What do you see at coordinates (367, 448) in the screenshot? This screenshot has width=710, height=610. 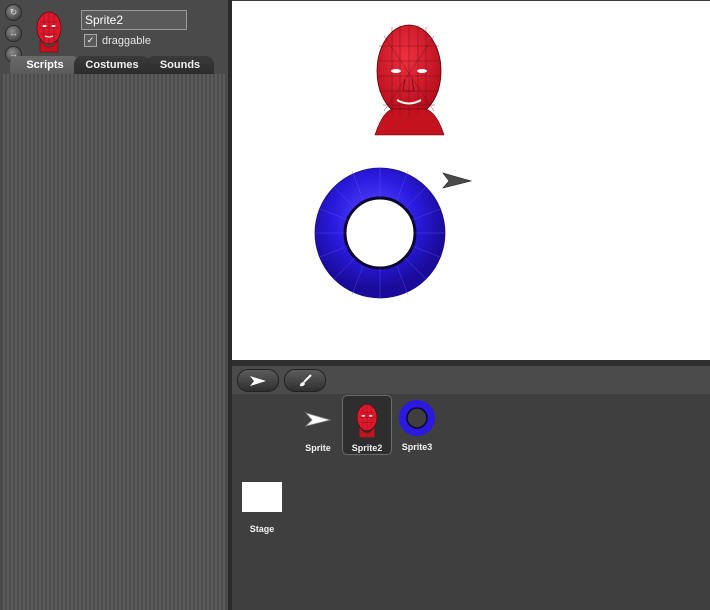 I see `corral-sprite2-label: Sprite2` at bounding box center [367, 448].